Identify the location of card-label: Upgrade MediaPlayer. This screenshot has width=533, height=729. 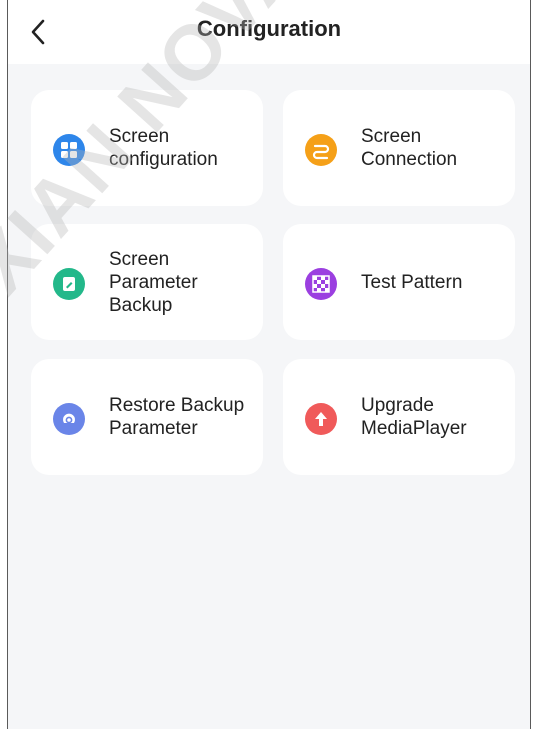
(414, 417).